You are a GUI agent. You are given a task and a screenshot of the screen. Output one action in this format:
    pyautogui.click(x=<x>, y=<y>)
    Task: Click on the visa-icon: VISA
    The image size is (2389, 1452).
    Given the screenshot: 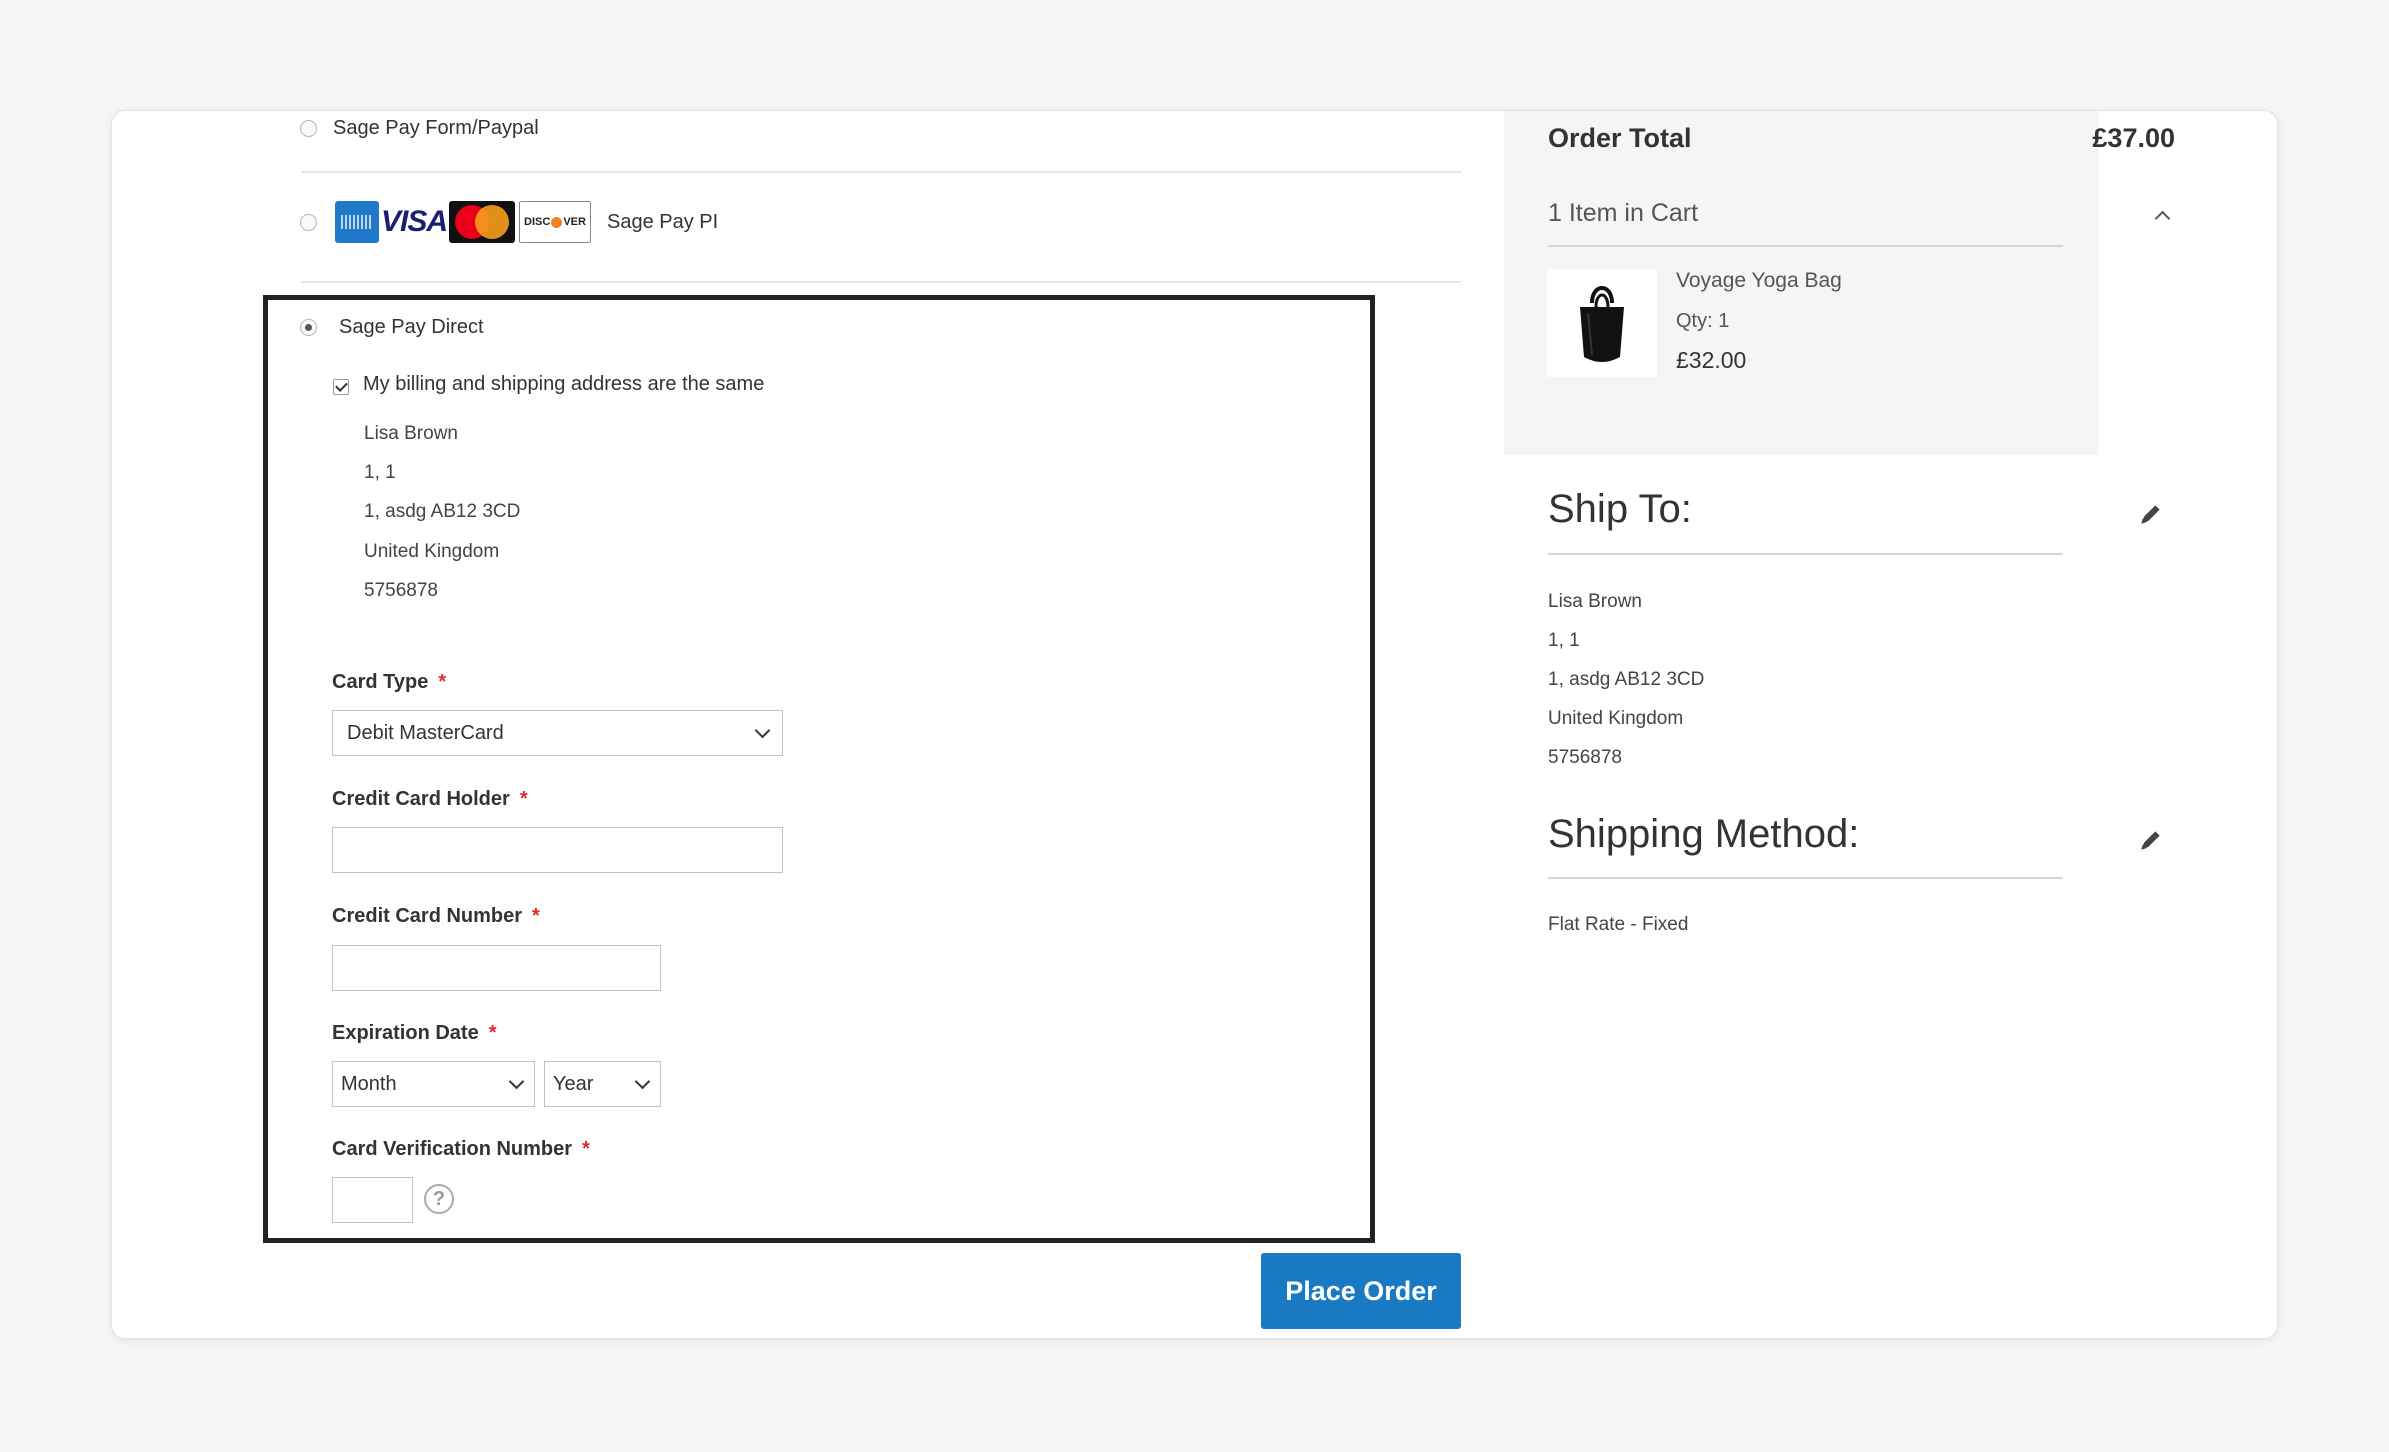 What is the action you would take?
    pyautogui.click(x=414, y=221)
    